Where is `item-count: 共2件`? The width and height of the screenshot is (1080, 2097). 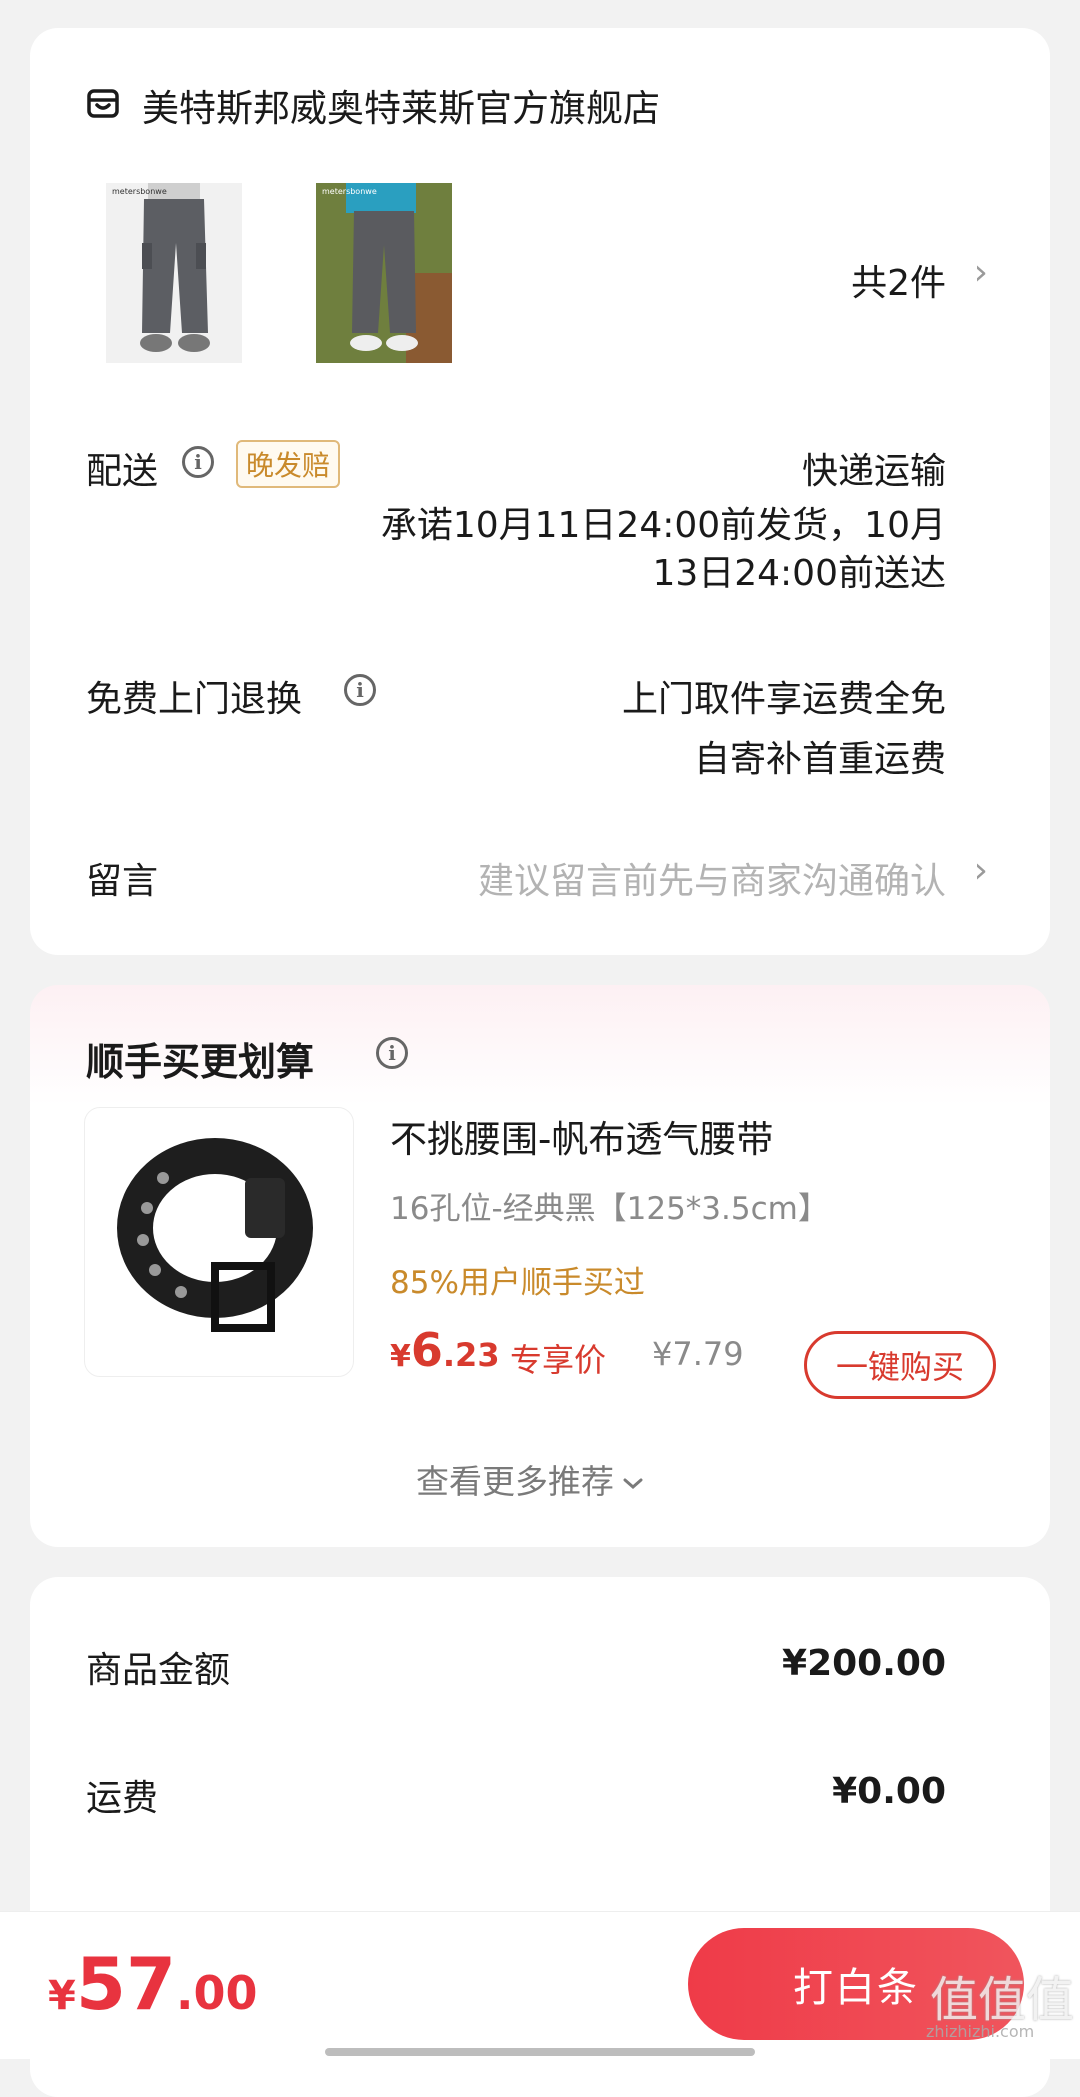
item-count: 共2件 is located at coordinates (898, 280).